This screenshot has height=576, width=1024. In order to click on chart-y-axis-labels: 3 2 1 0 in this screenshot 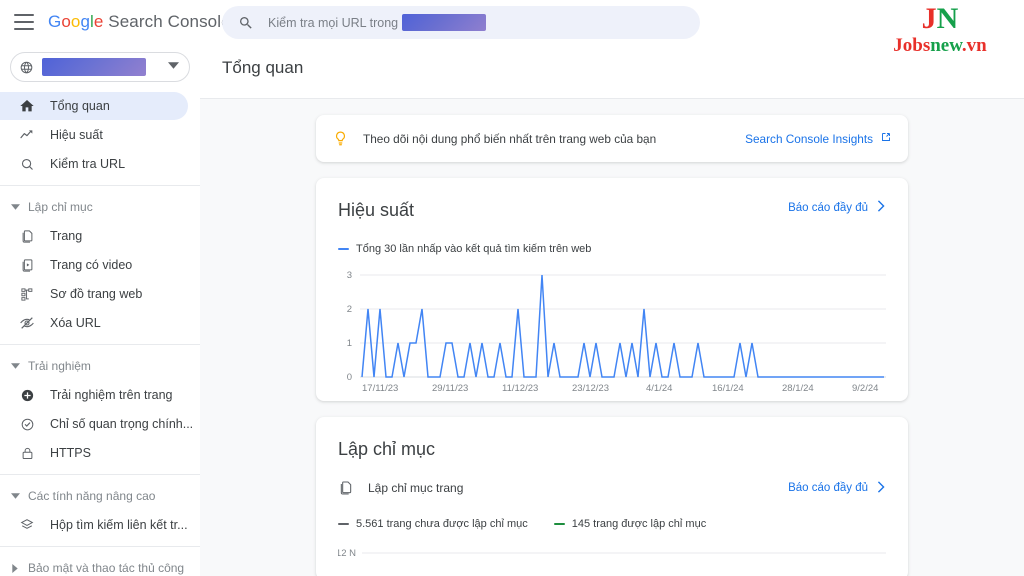, I will do `click(349, 326)`.